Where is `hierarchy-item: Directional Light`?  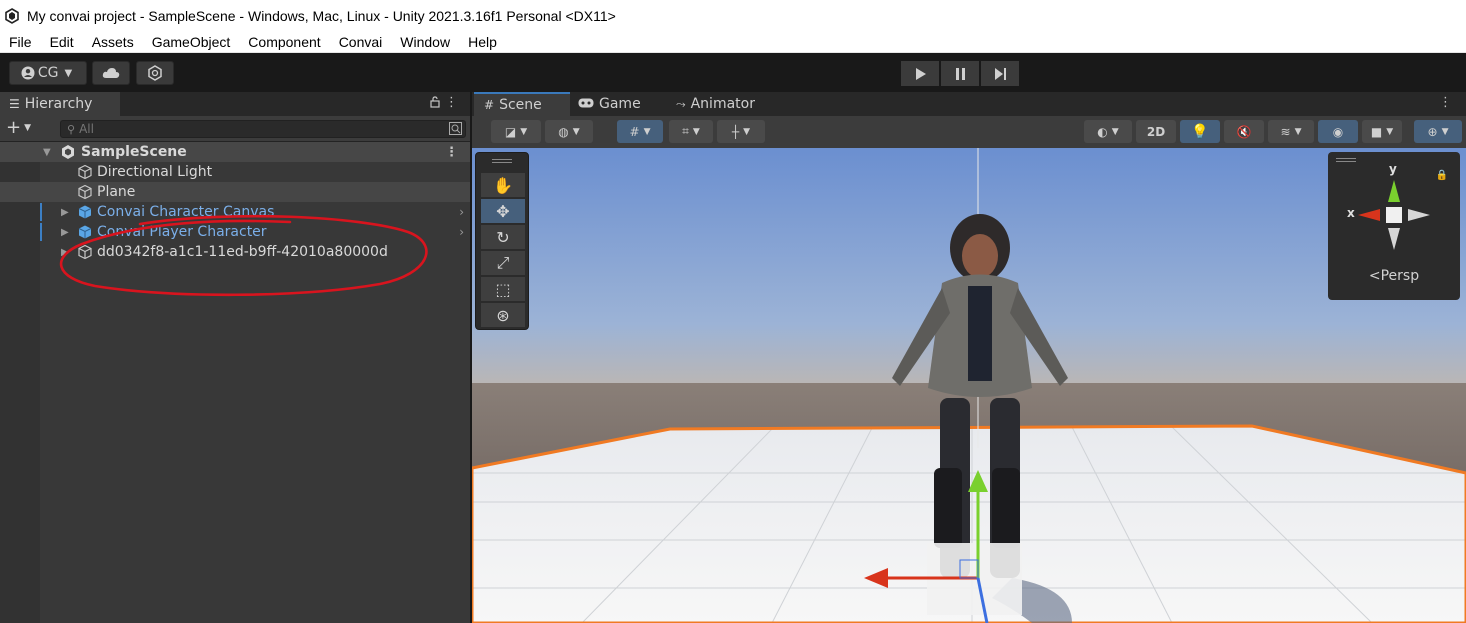 hierarchy-item: Directional Light is located at coordinates (235, 172).